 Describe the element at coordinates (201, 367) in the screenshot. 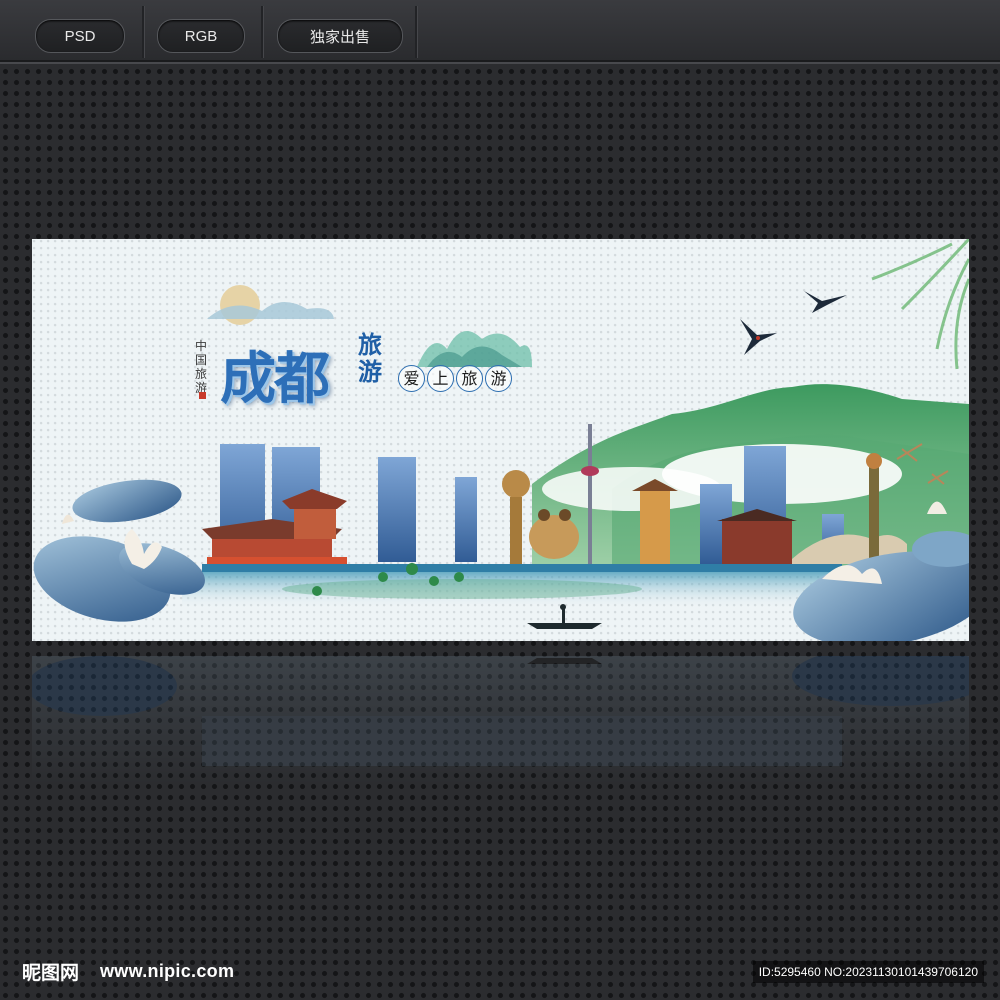

I see `title-vertical-text: 中国旅游` at that location.